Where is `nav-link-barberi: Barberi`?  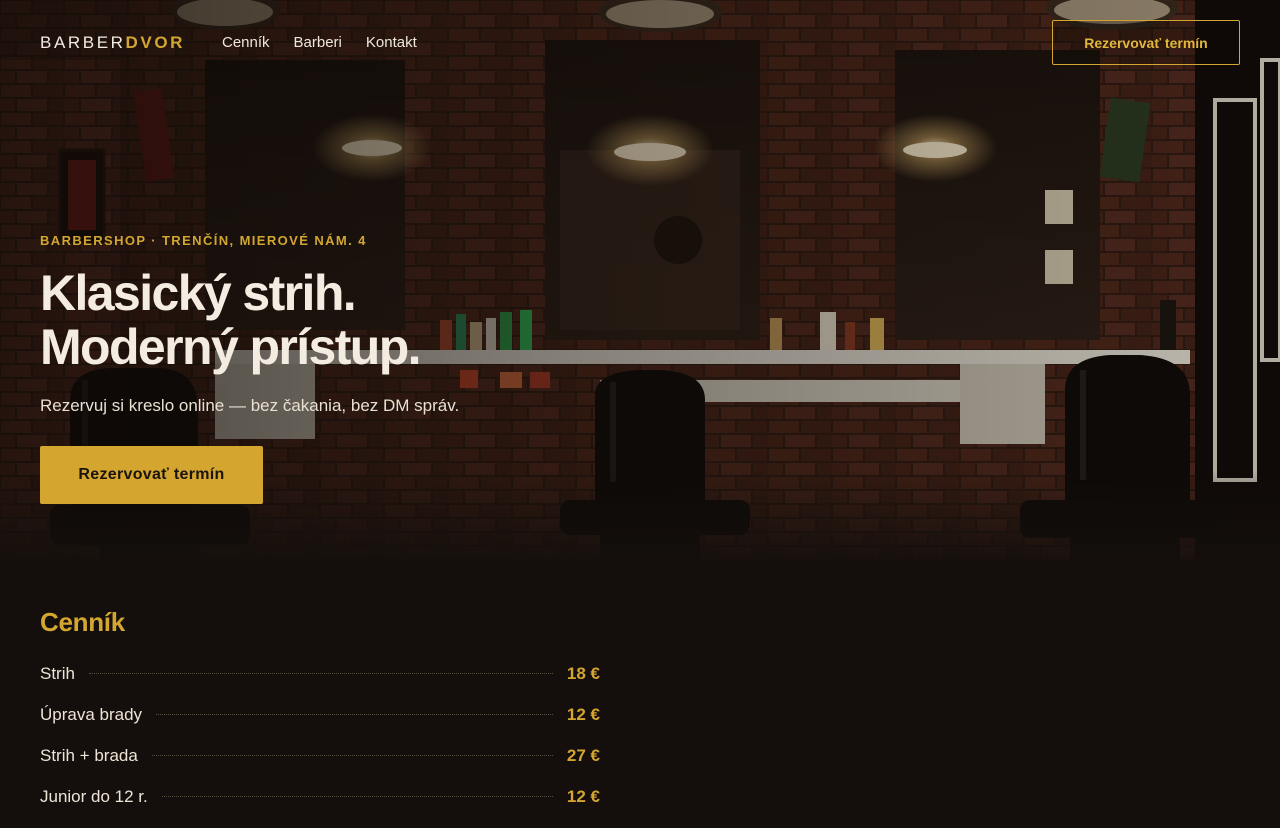 nav-link-barberi: Barberi is located at coordinates (318, 42).